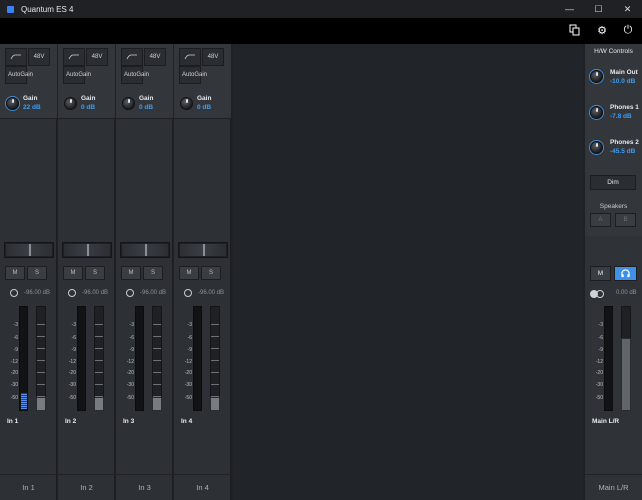  What do you see at coordinates (624, 142) in the screenshot?
I see `phones2-label: Phones 2` at bounding box center [624, 142].